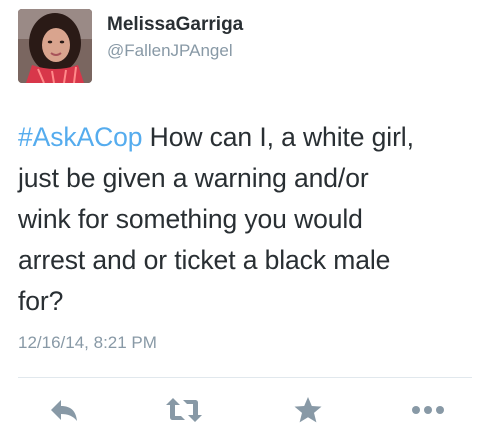 The image size is (490, 437). I want to click on divider, so click(245, 377).